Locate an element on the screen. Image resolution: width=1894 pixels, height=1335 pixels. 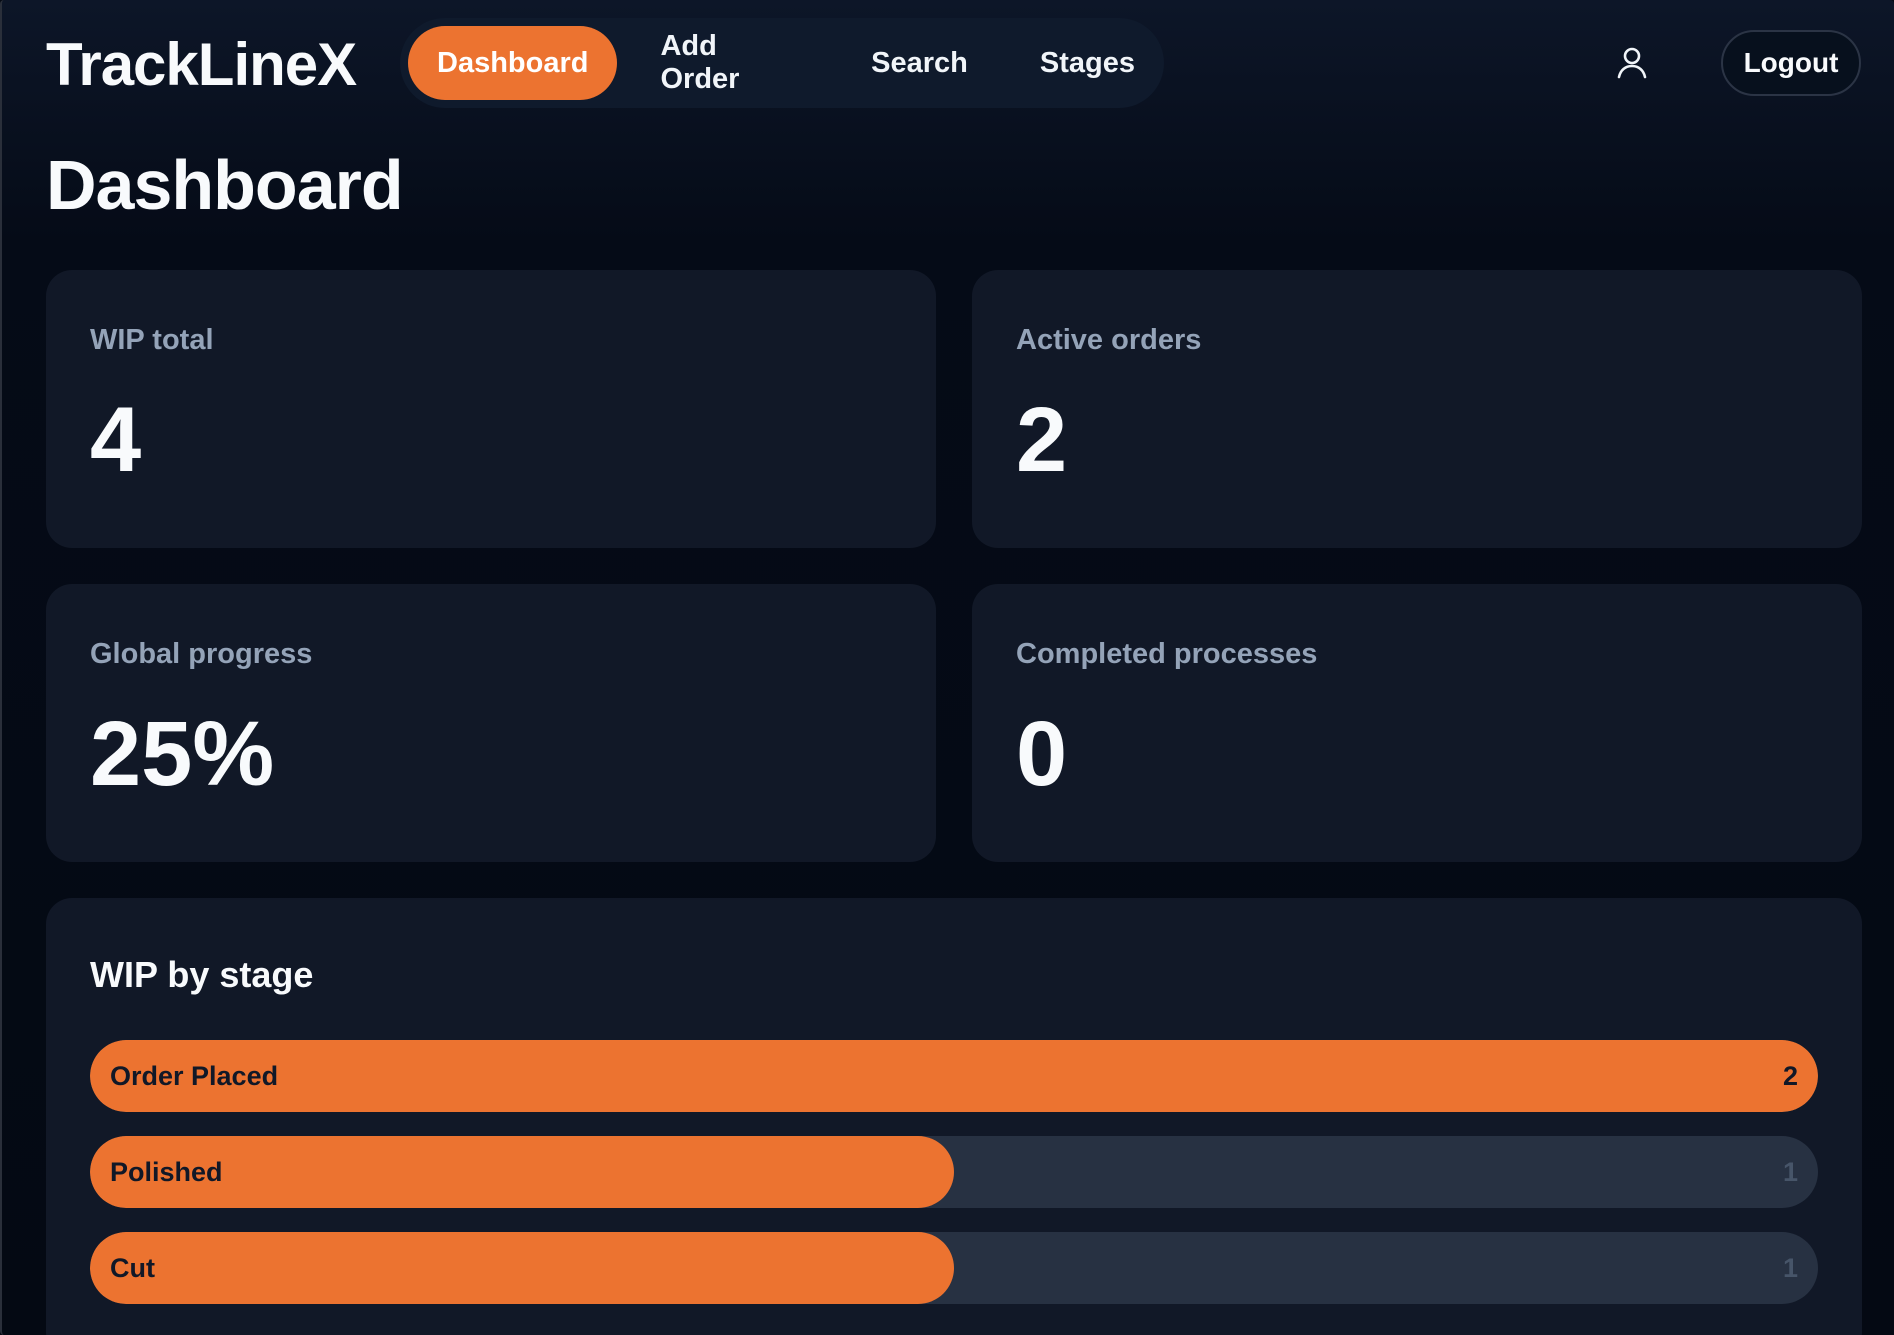
page-title: Dashboard is located at coordinates (225, 185).